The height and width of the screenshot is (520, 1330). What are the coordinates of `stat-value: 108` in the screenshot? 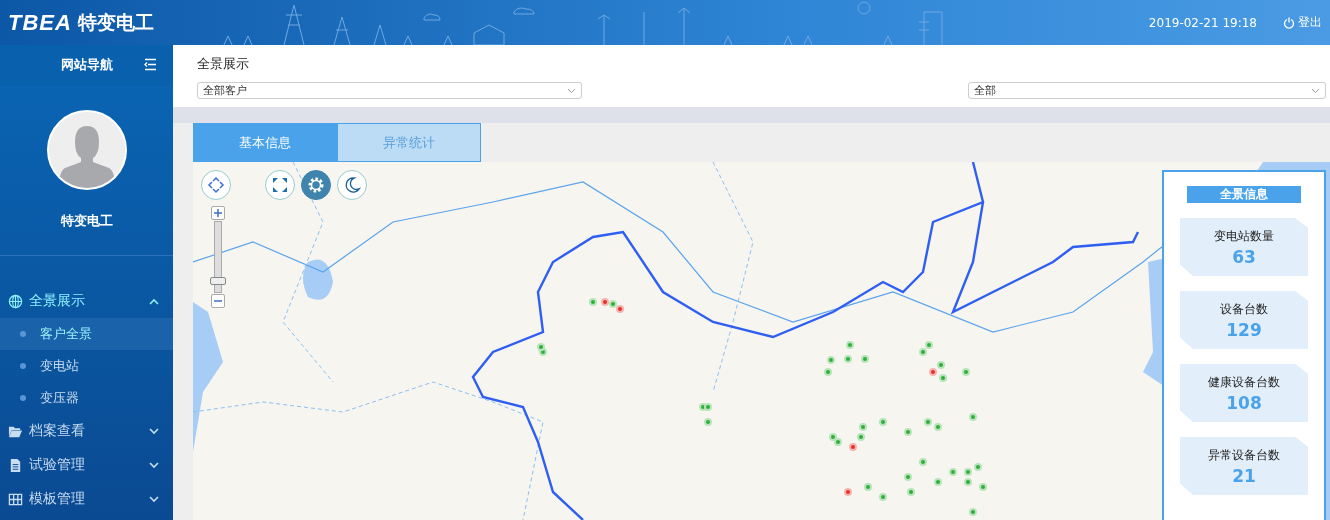 It's located at (1244, 402).